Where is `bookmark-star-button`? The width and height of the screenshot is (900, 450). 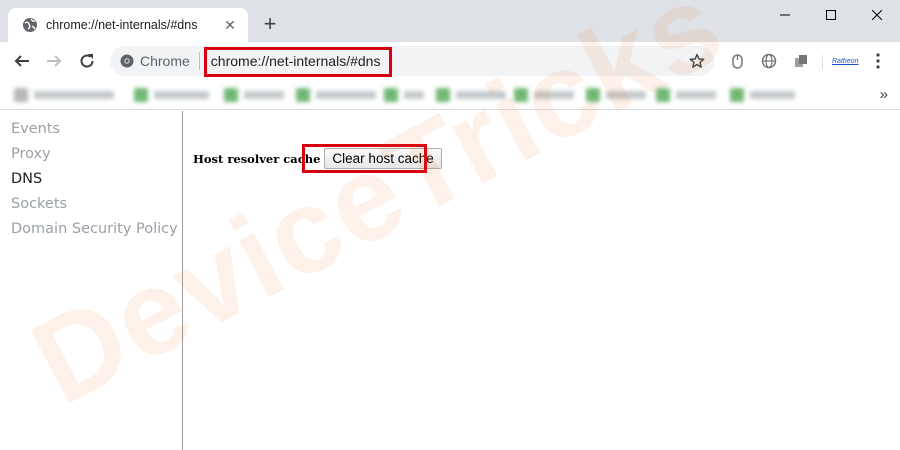
bookmark-star-button is located at coordinates (697, 61).